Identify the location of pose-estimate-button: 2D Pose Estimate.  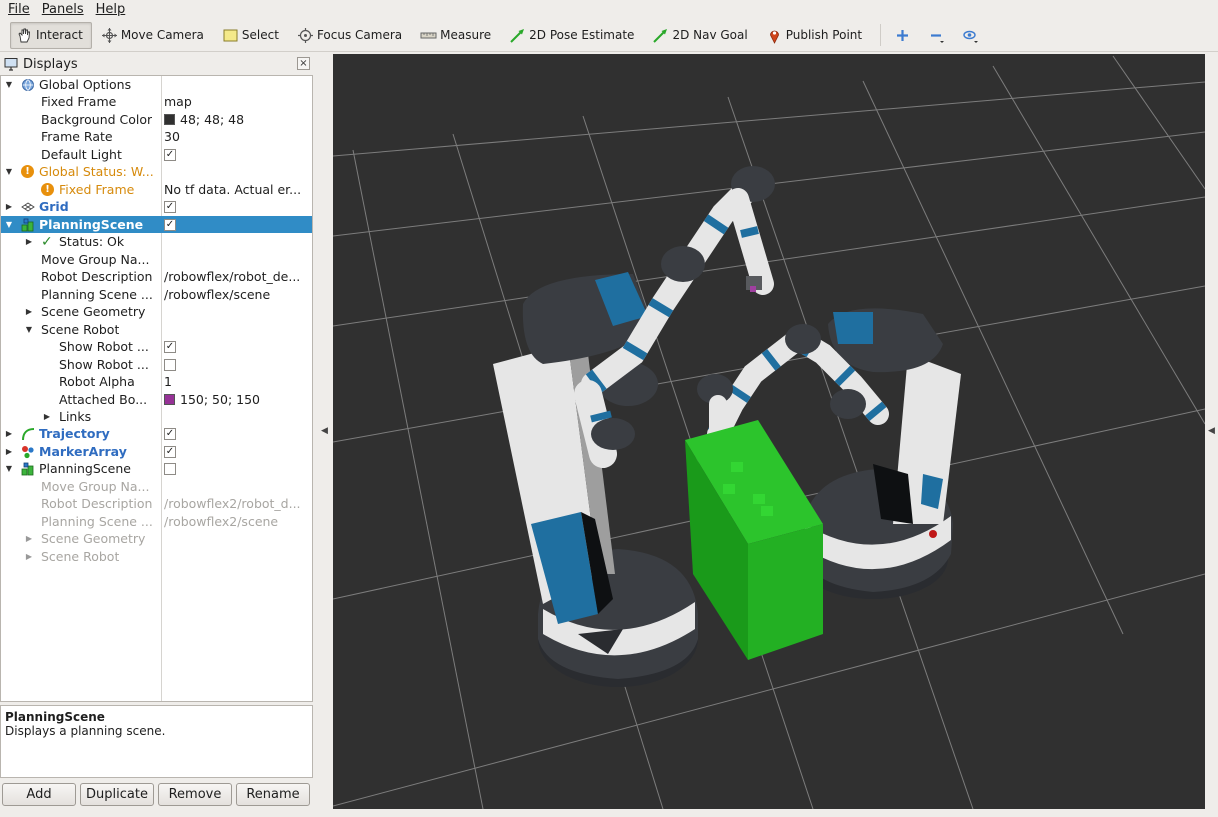
(573, 35).